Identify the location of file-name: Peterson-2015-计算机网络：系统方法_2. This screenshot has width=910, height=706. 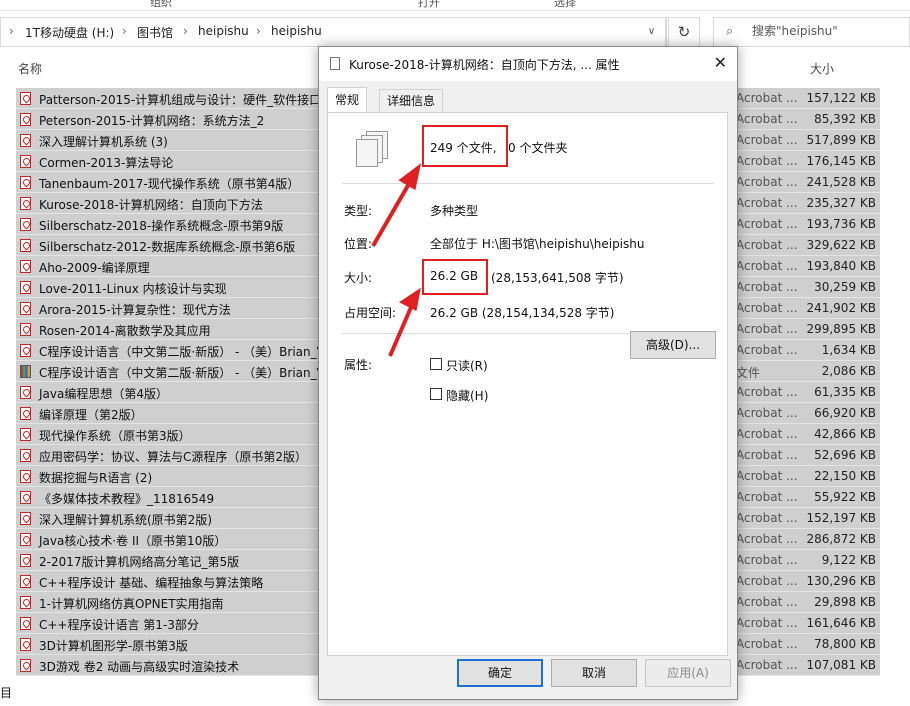
(152, 121).